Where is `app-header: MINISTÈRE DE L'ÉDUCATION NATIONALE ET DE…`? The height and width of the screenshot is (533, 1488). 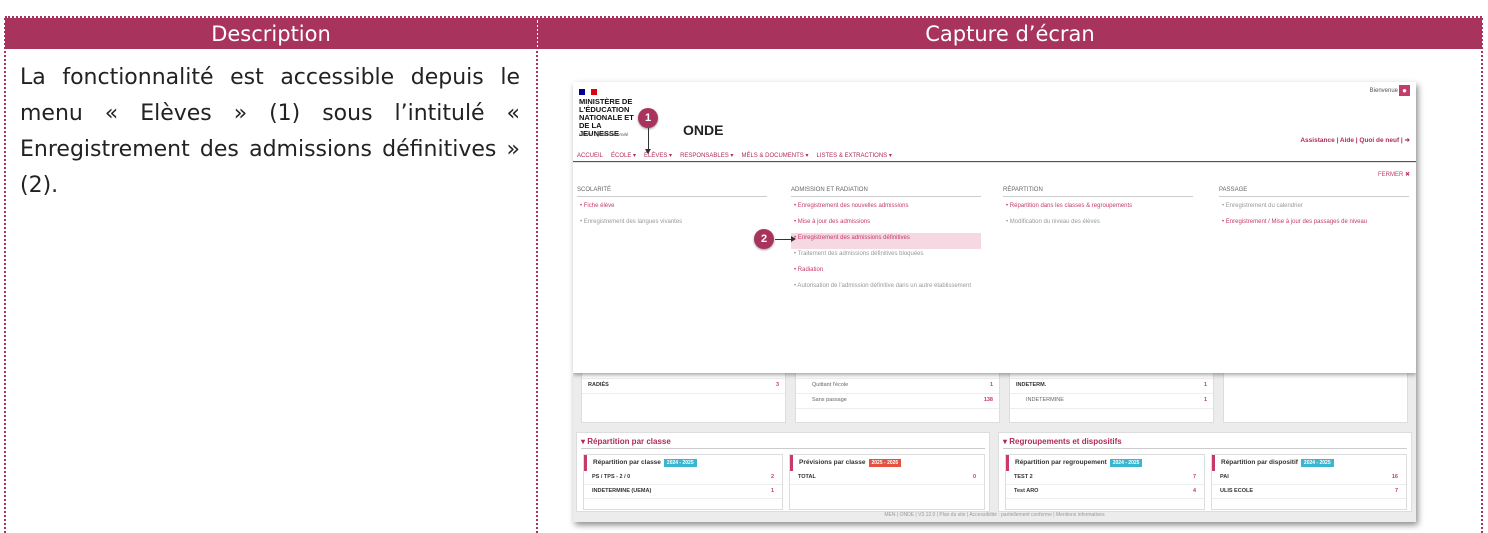 app-header: MINISTÈRE DE L'ÉDUCATION NATIONALE ET DE… is located at coordinates (994, 122).